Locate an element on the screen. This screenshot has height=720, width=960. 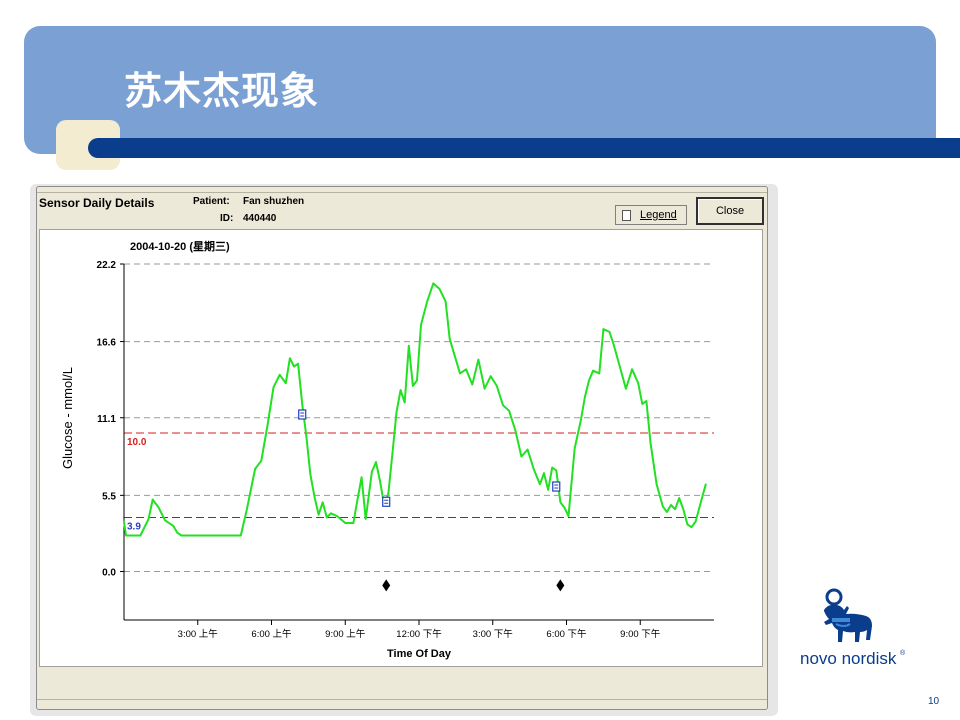
x-axis-title: Time Of Day is located at coordinates (419, 654).